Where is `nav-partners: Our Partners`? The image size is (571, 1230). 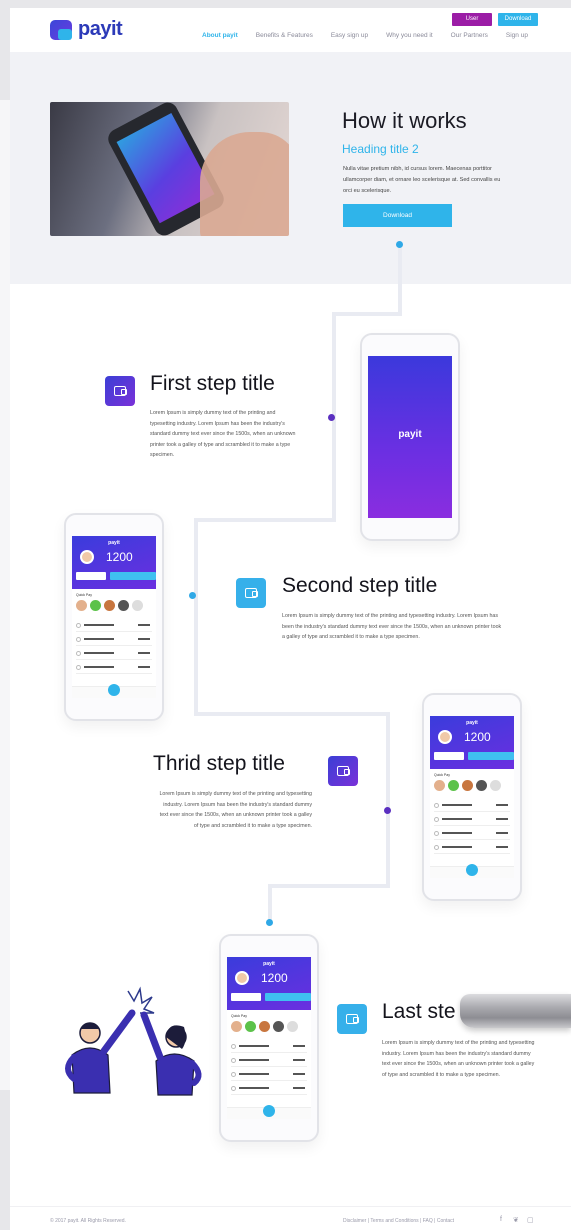 nav-partners: Our Partners is located at coordinates (469, 35).